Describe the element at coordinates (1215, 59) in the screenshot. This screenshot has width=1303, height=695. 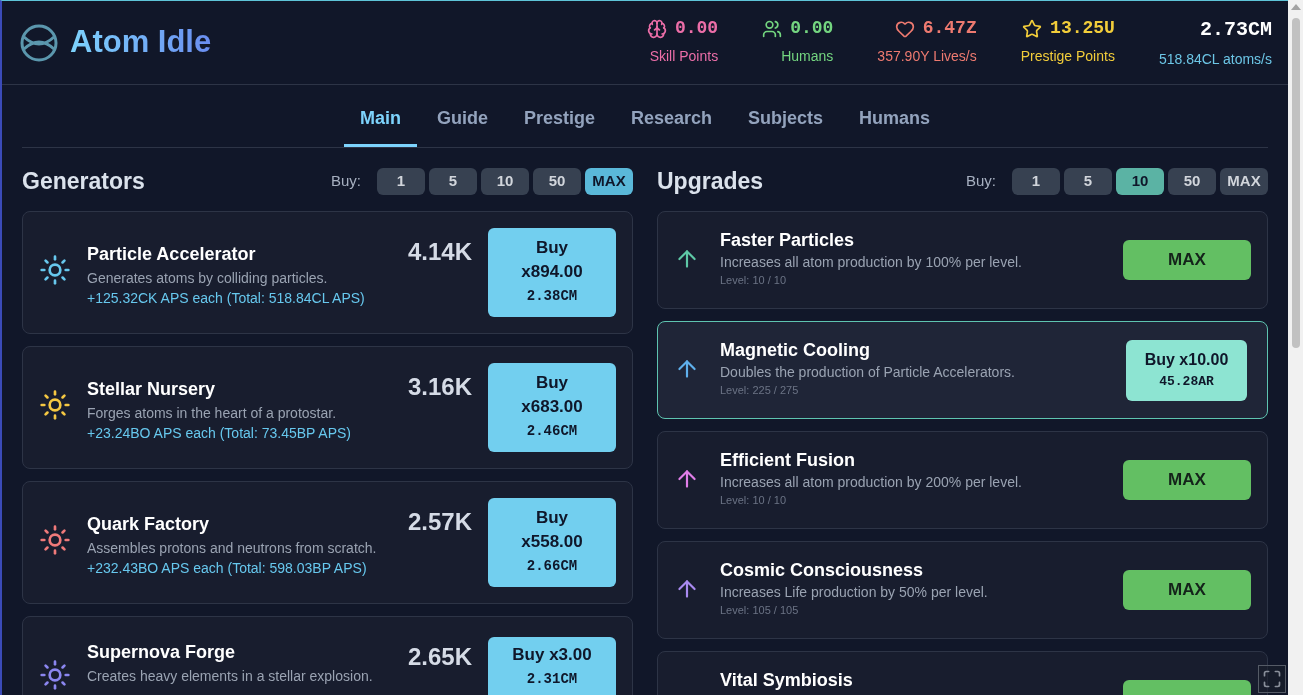
I see `stat-label: 518.84CL atoms/s` at that location.